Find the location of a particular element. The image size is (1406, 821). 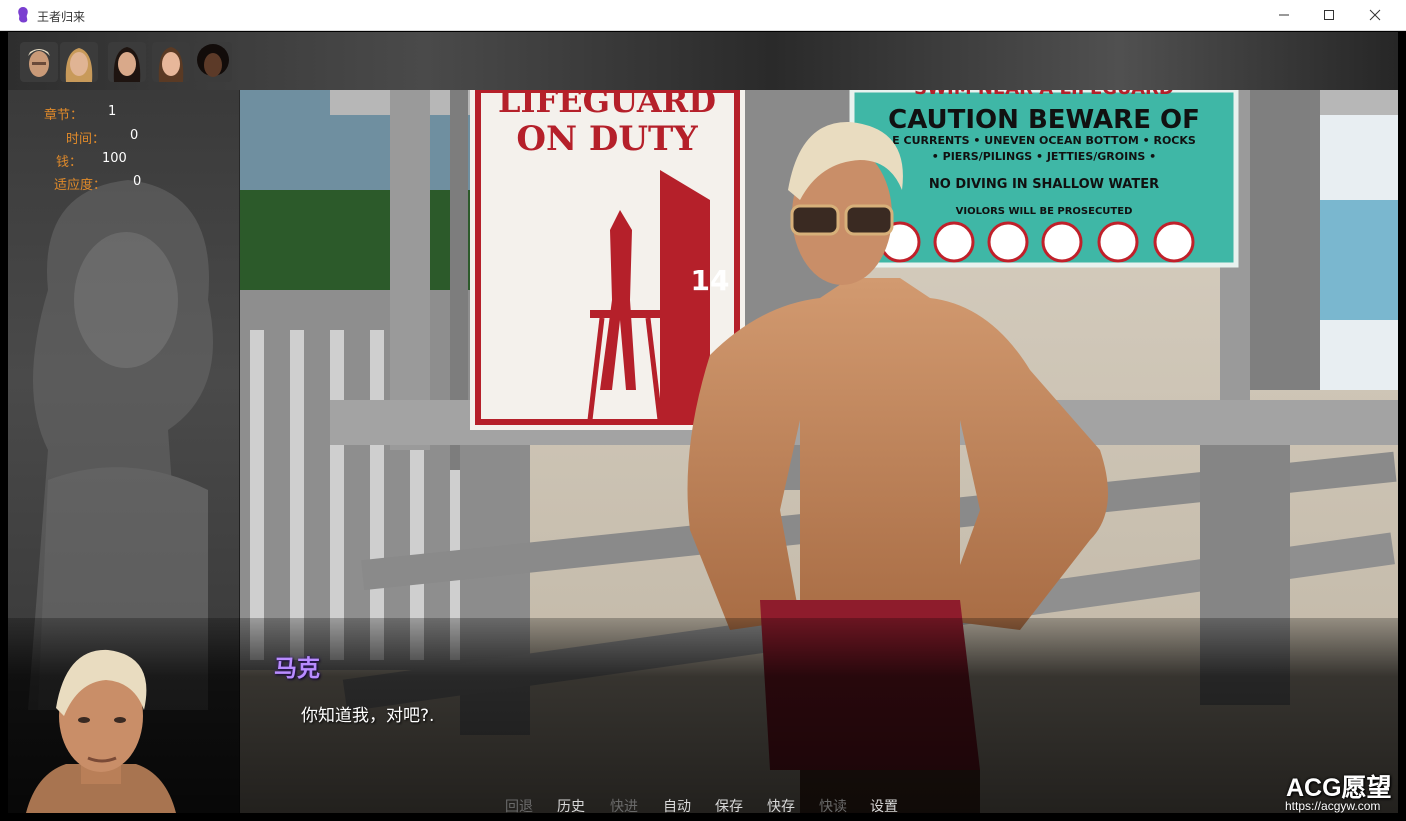

svg-text: ON DUTY is located at coordinates (607, 139).